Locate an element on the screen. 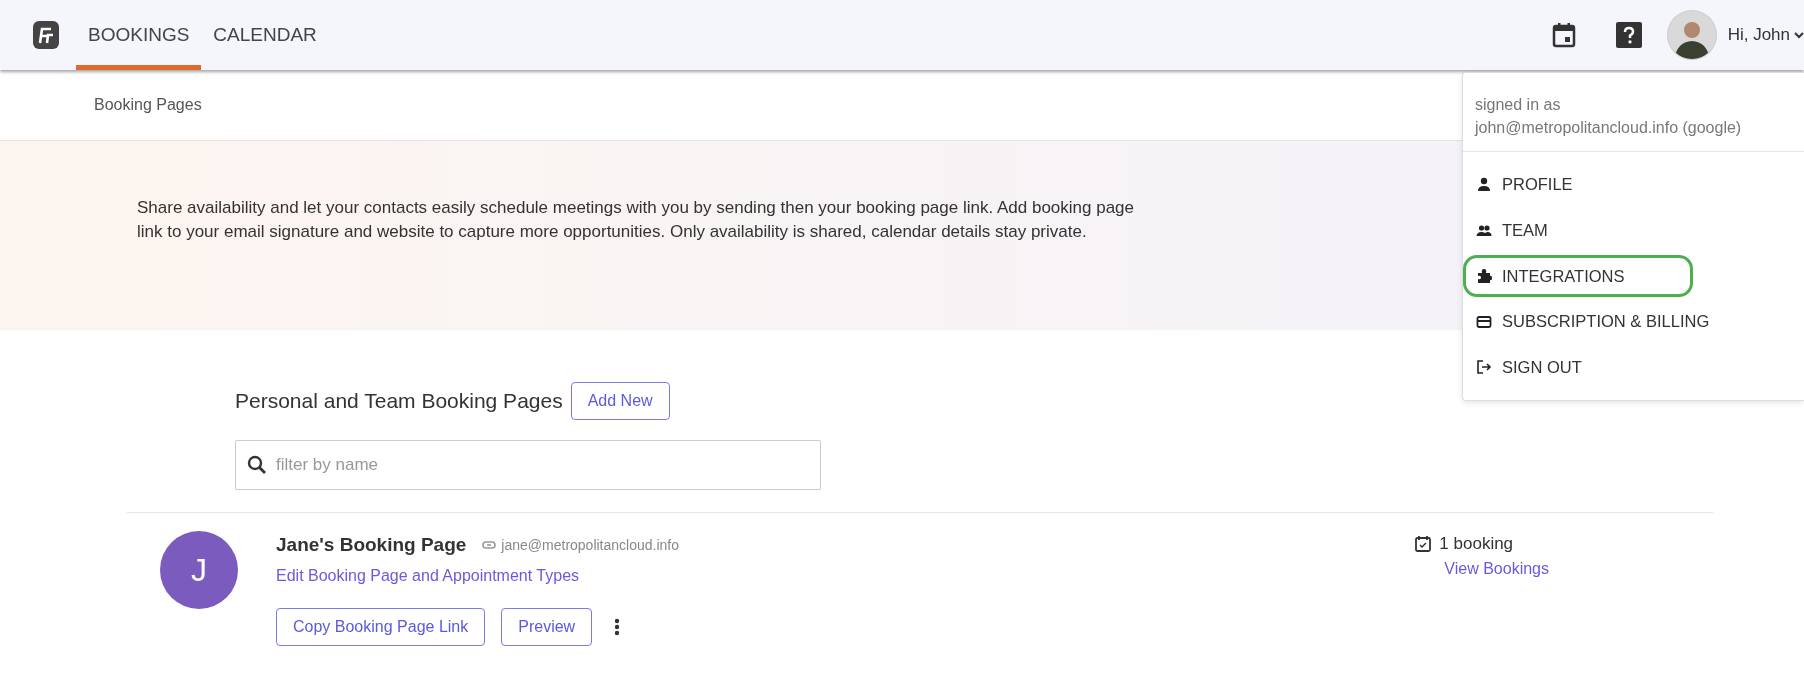 The height and width of the screenshot is (682, 1804). user-greeting: Hi, John is located at coordinates (1758, 35).